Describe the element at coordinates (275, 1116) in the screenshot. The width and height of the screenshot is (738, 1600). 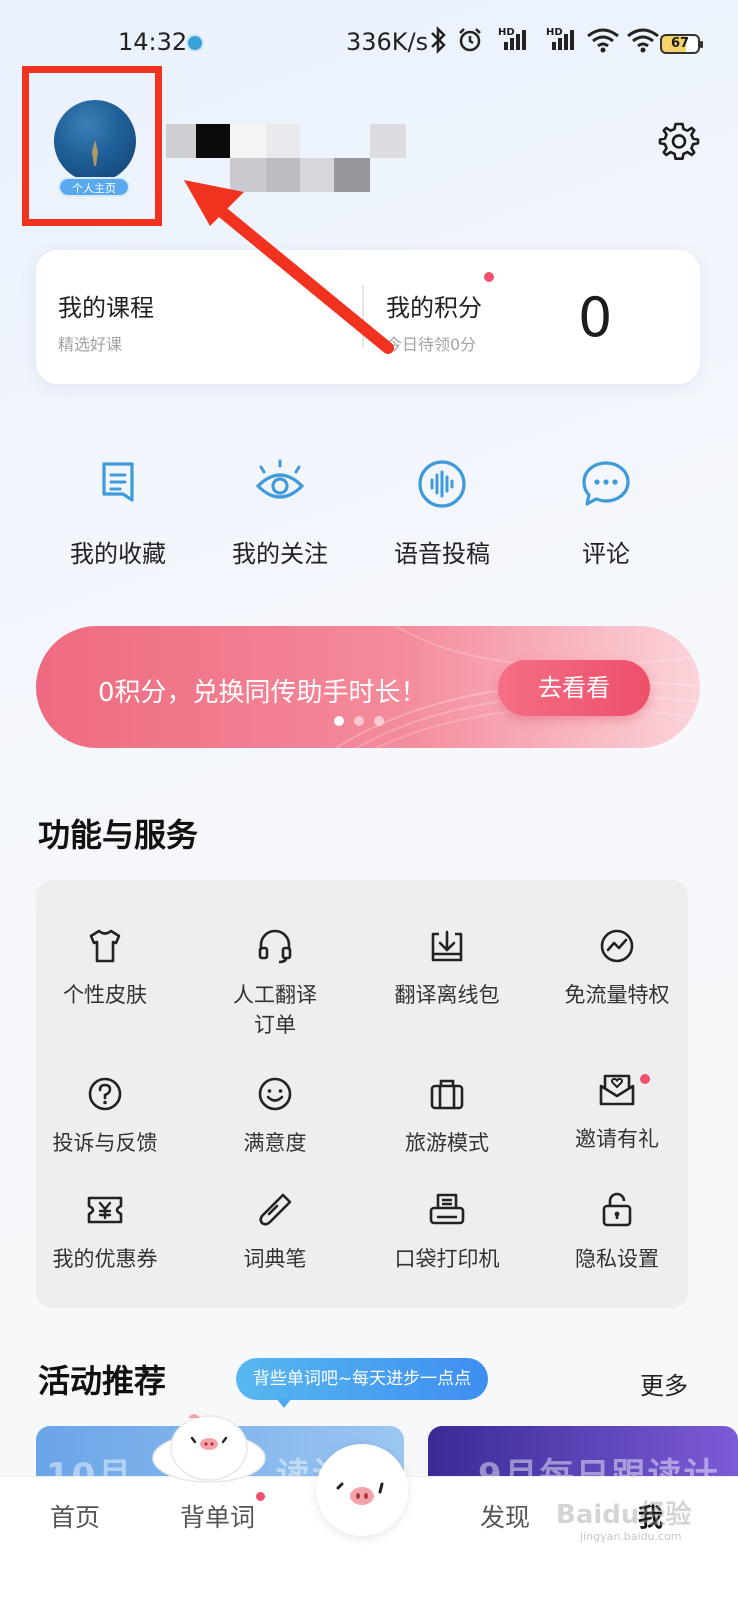
I see `service-satisfaction: 满意度` at that location.